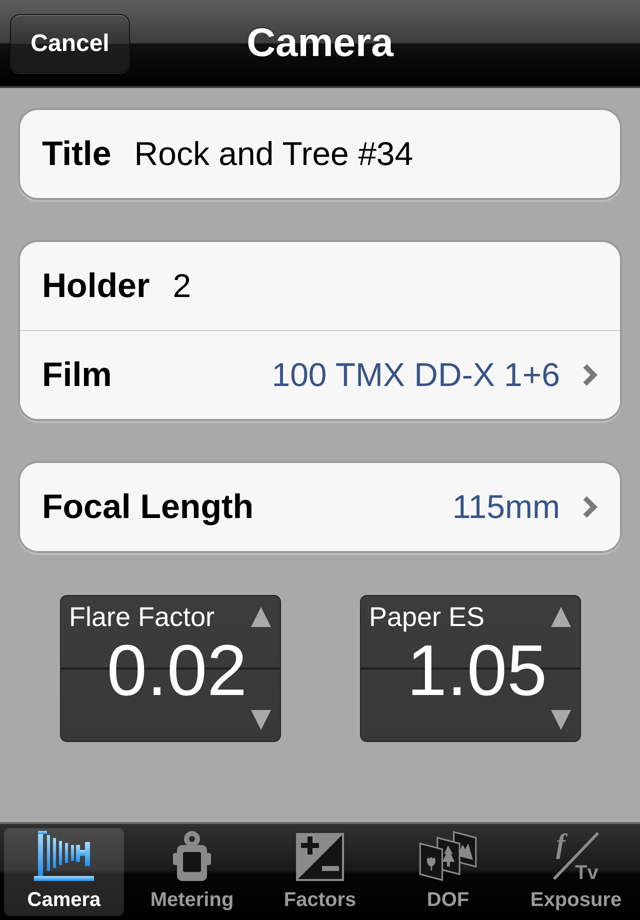 The height and width of the screenshot is (920, 640). I want to click on table-row: Film 100 TMX DD-X 1+6, so click(320, 374).